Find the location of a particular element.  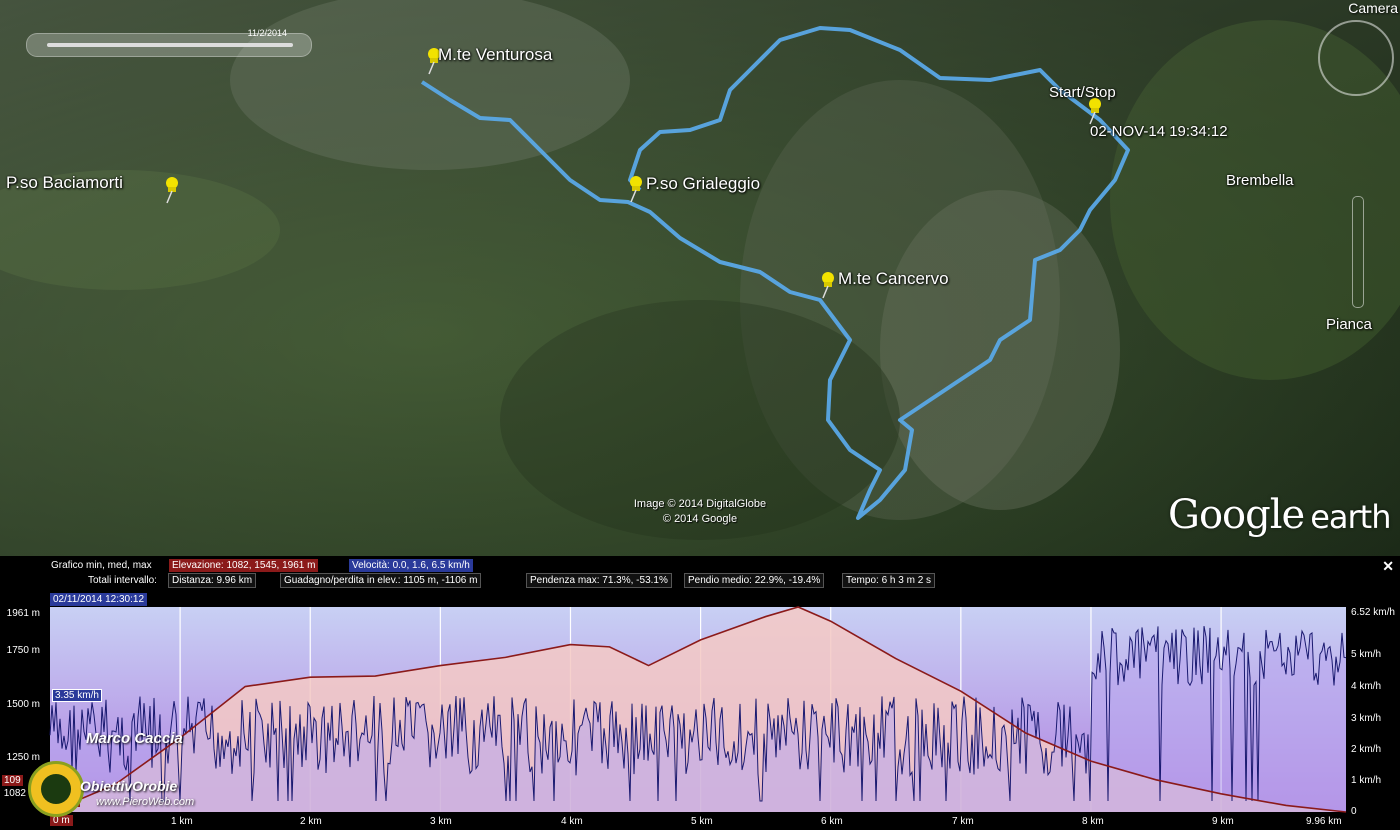

right-axis-label: 6.52 km/h is located at coordinates (1373, 612).